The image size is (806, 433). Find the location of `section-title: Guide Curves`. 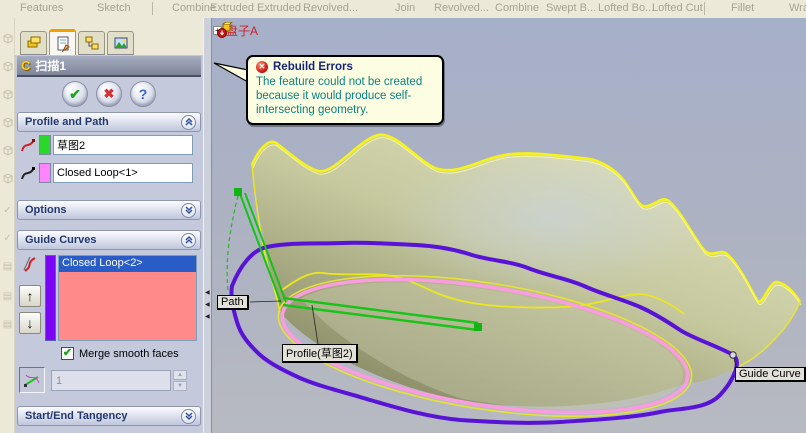

section-title: Guide Curves is located at coordinates (61, 240).